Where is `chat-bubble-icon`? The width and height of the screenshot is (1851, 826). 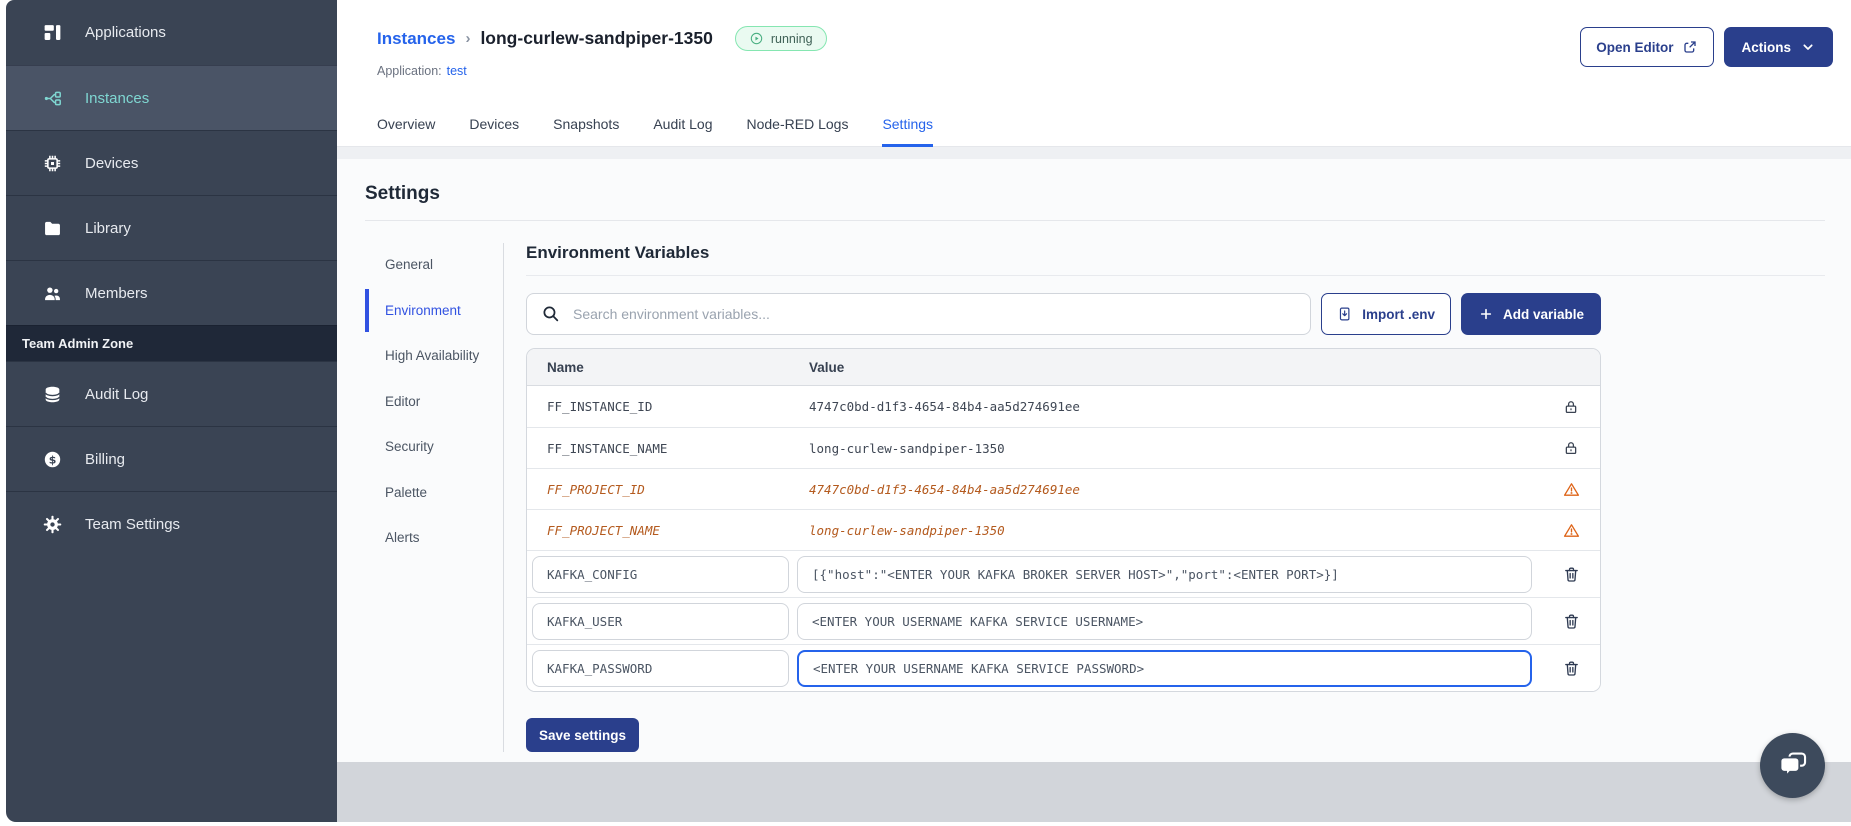
chat-bubble-icon is located at coordinates (1793, 766).